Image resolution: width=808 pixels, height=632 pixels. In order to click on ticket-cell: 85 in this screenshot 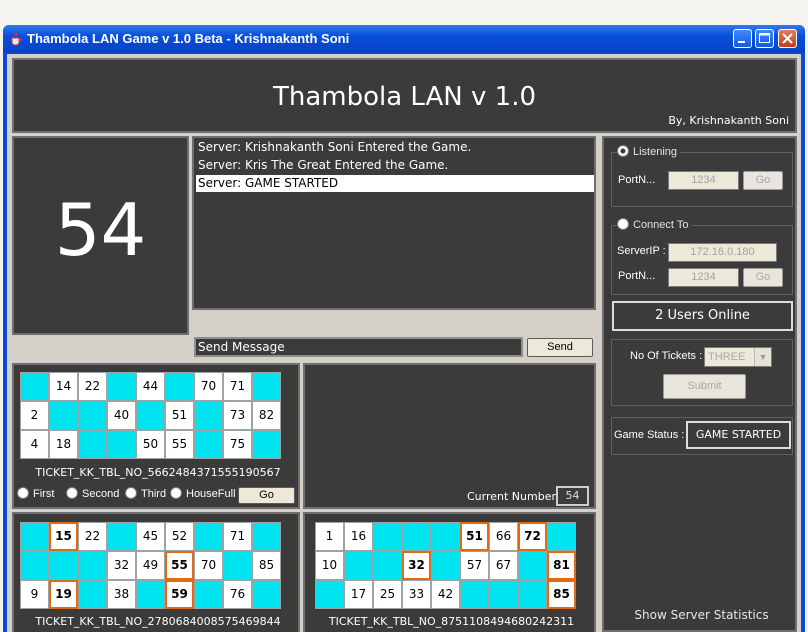, I will do `click(266, 565)`.